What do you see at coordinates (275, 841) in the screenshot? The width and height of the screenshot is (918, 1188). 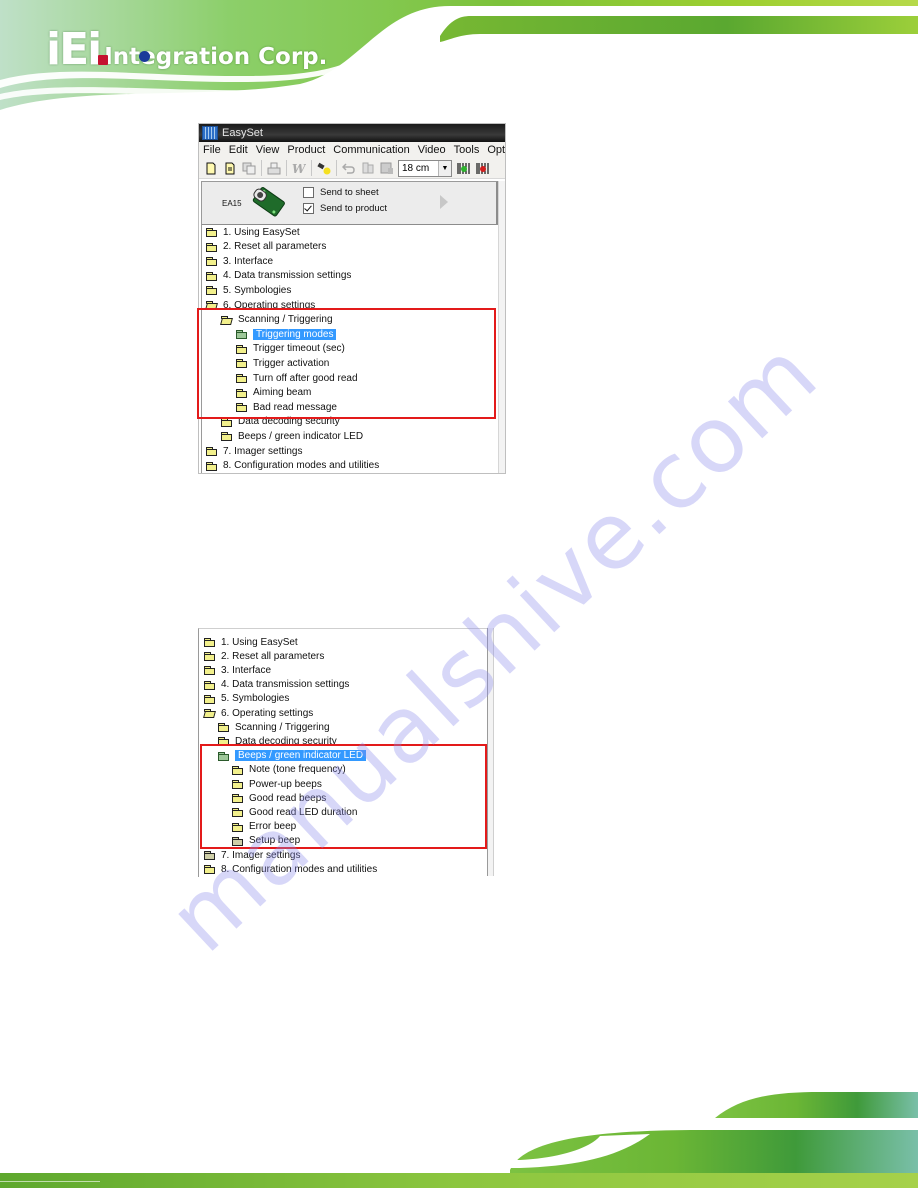 I see `tree-item-label: Setup beep` at bounding box center [275, 841].